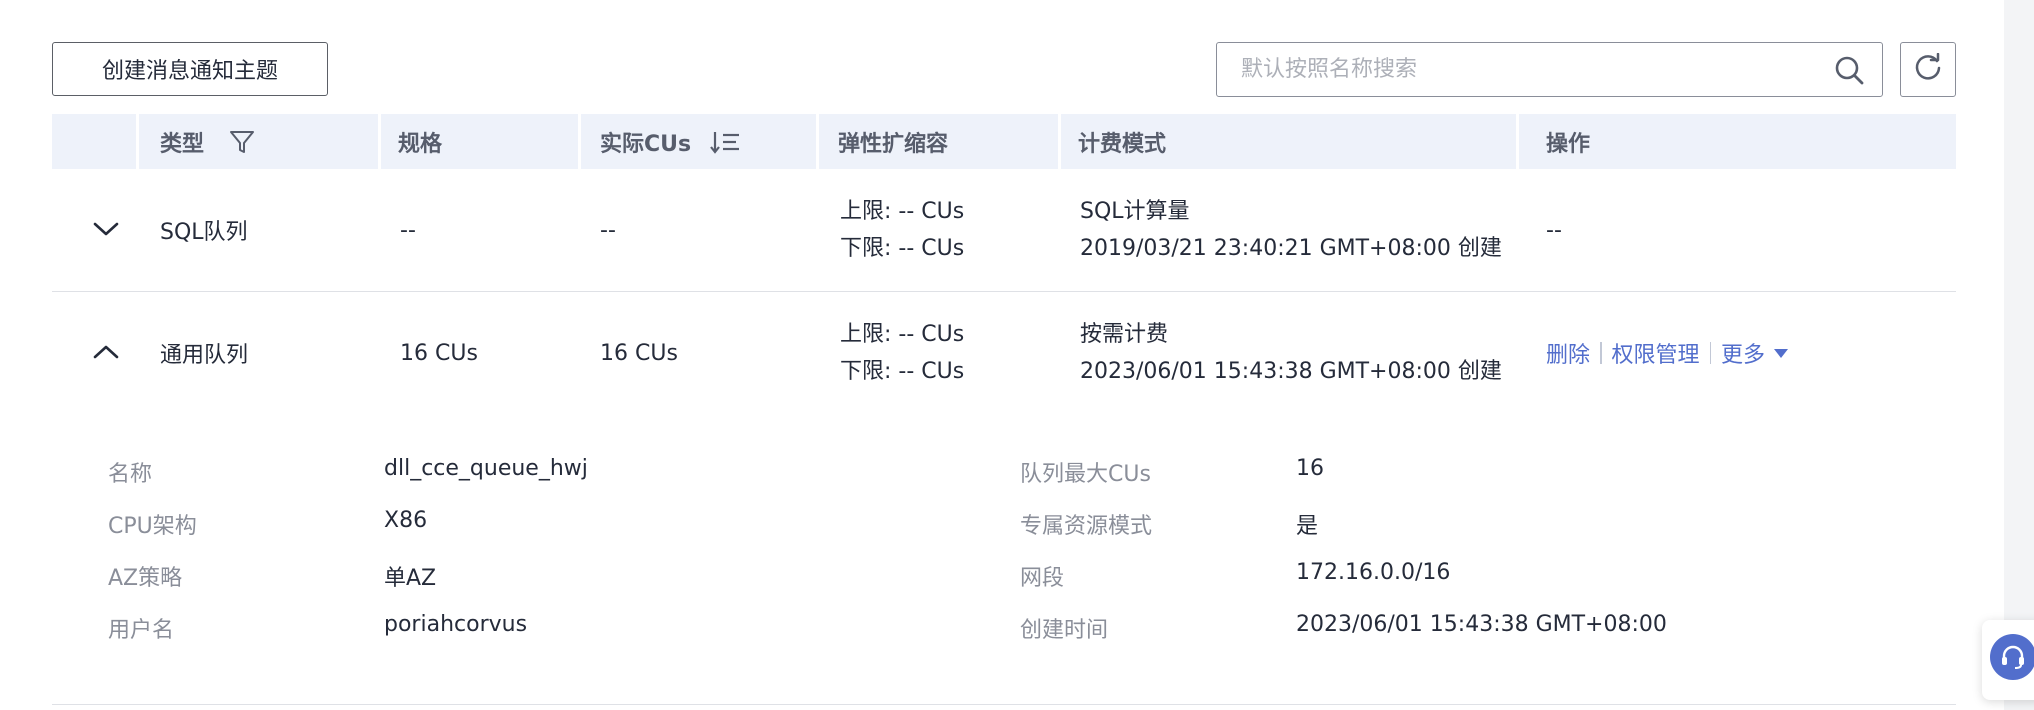 This screenshot has height=710, width=2034. What do you see at coordinates (1373, 572) in the screenshot?
I see `detail-value: 172.16.0.0/16` at bounding box center [1373, 572].